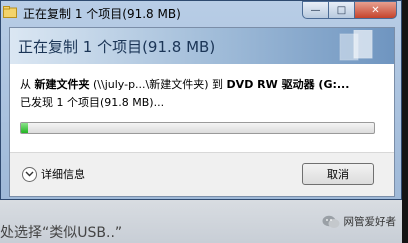 The width and height of the screenshot is (408, 243). What do you see at coordinates (356, 45) in the screenshot?
I see `copy-files-icon` at bounding box center [356, 45].